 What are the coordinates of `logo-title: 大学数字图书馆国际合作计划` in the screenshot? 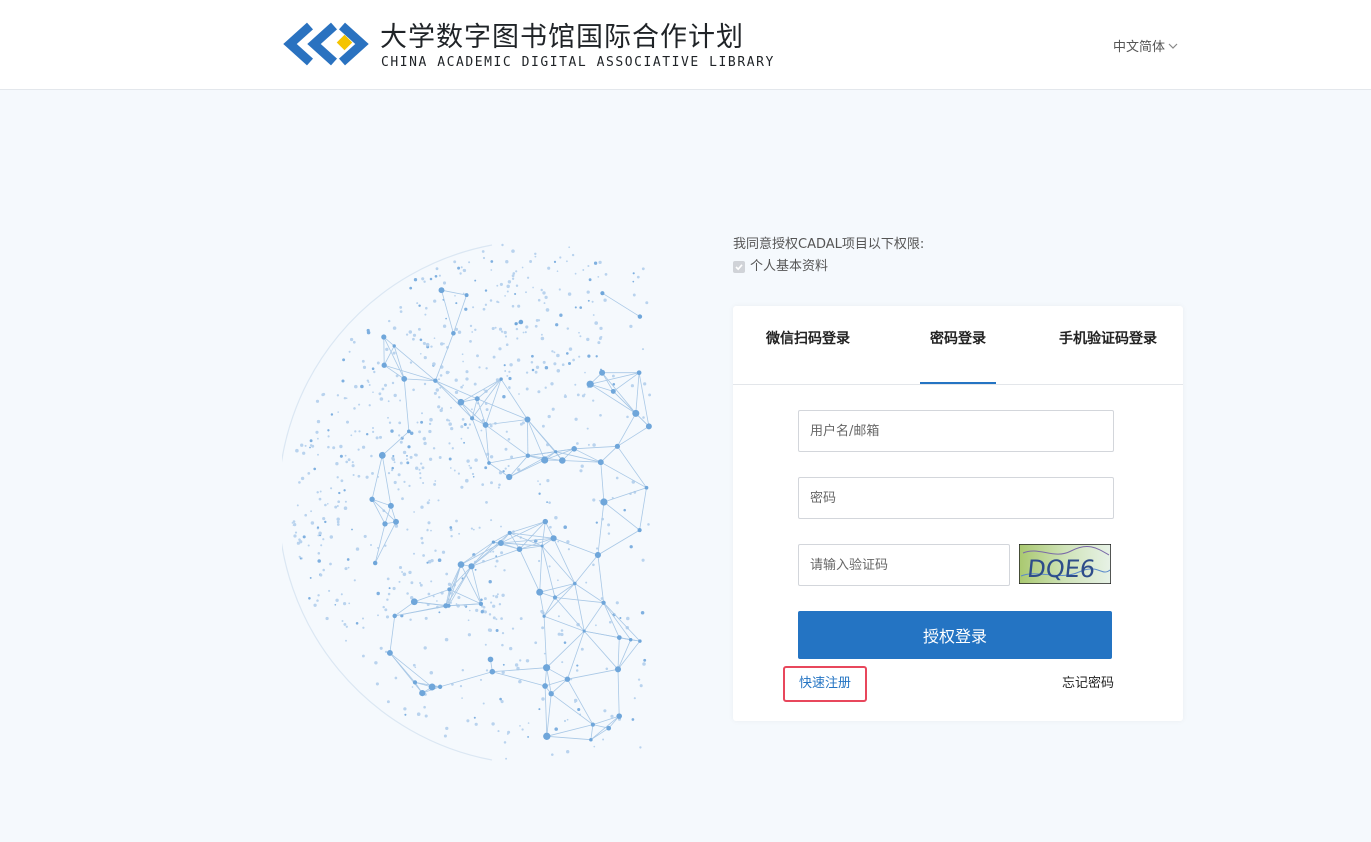 It's located at (562, 37).